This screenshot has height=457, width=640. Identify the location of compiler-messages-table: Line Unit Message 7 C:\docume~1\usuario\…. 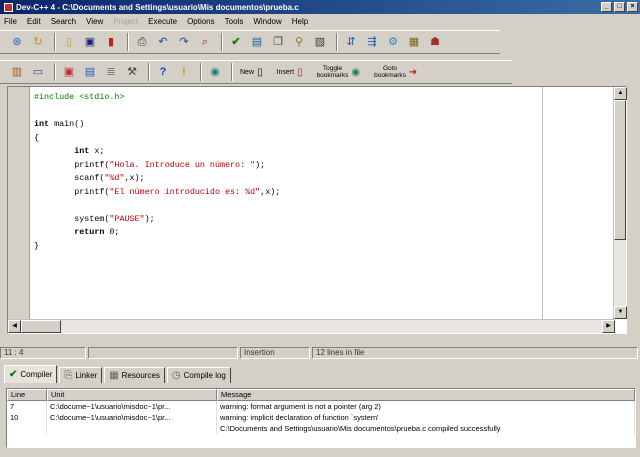
(321, 418).